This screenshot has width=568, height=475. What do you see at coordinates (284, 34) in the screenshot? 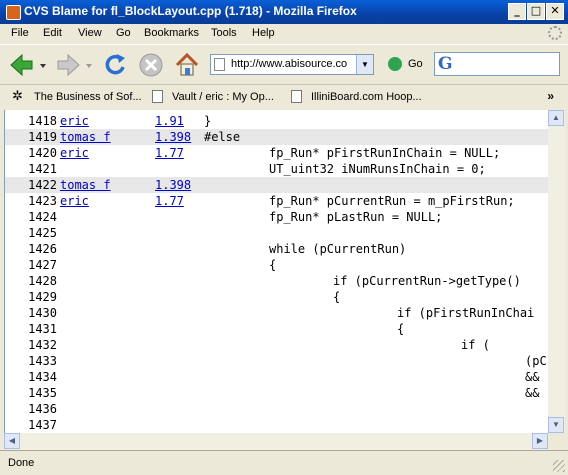
I see `menu-bar: File Edit View Go Bookmarks Tools Help` at bounding box center [284, 34].